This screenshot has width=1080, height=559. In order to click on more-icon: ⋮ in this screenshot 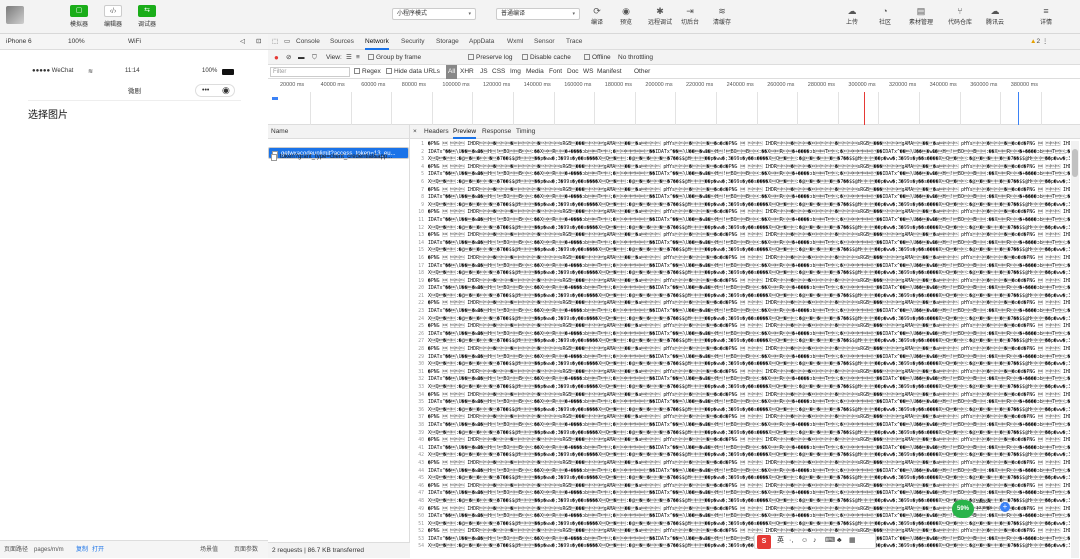, I will do `click(1045, 41)`.